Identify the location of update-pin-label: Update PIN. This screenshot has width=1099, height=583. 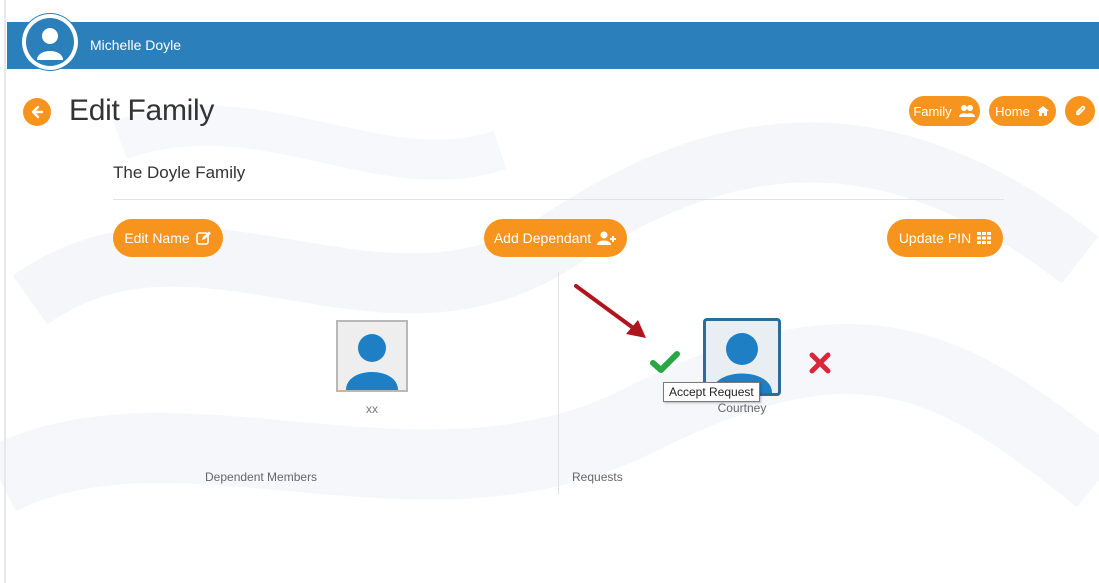
(935, 238).